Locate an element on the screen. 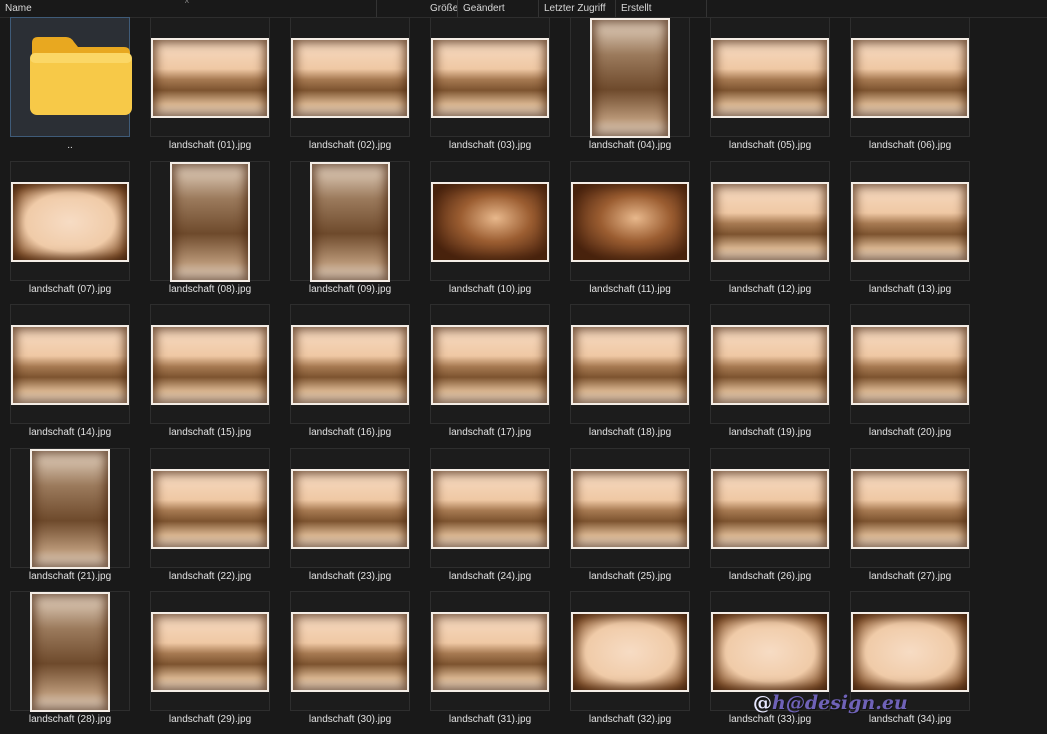  file-name-label: landschaft (20).jpg is located at coordinates (910, 432).